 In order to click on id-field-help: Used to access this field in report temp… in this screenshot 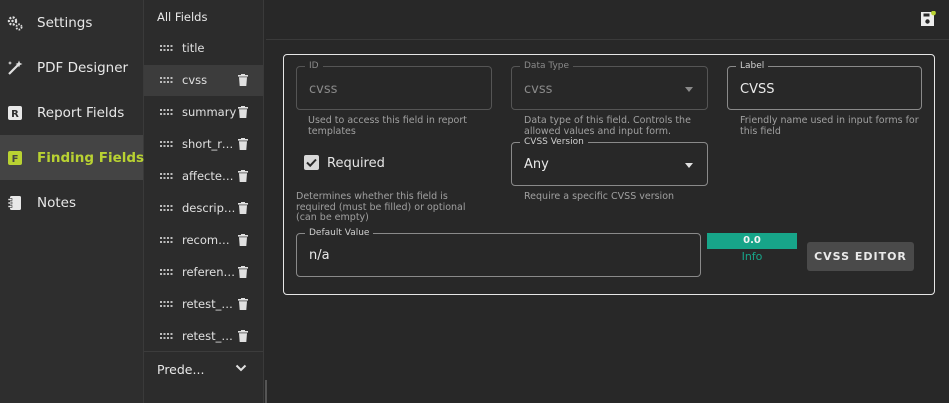, I will do `click(387, 126)`.